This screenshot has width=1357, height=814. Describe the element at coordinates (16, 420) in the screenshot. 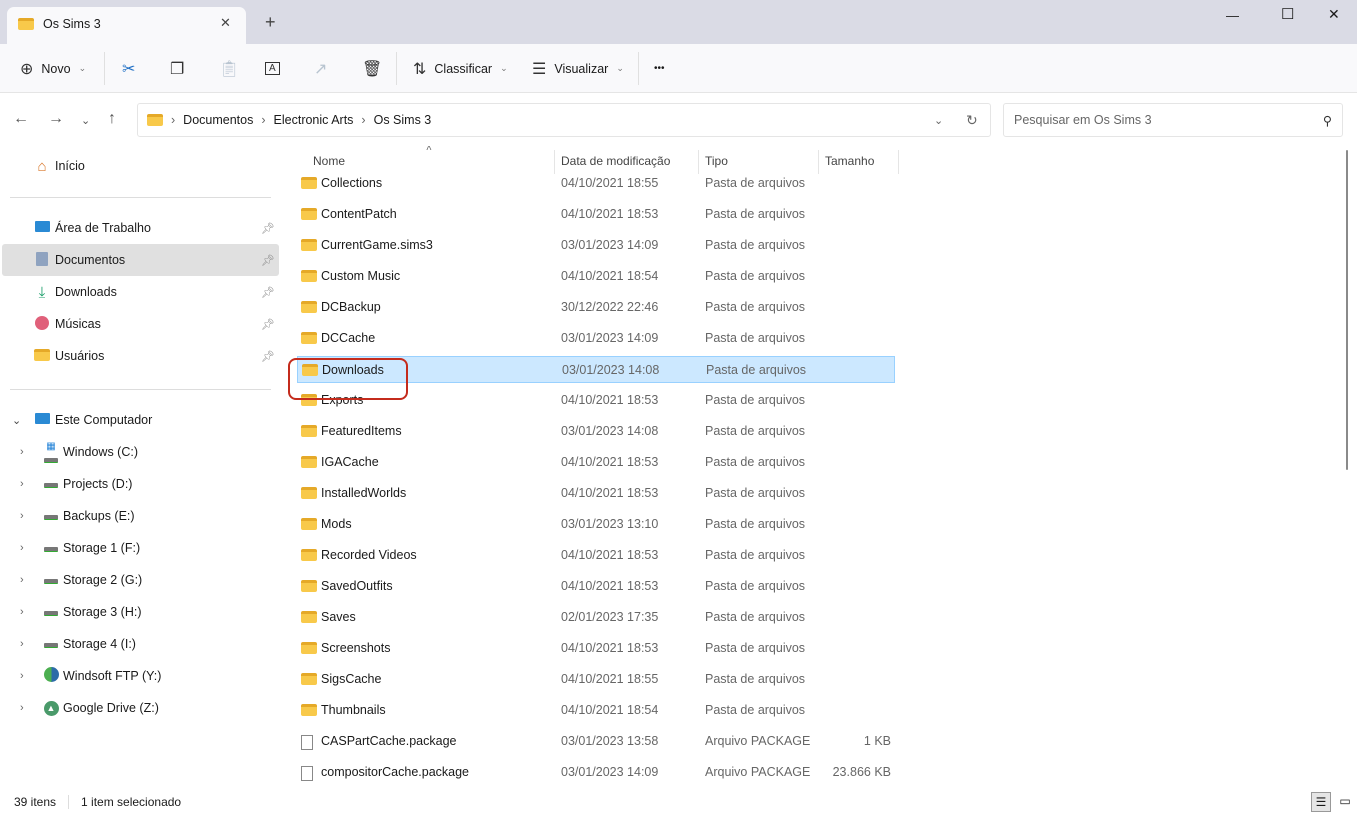

I see `chevron-down-icon: ⌄` at that location.